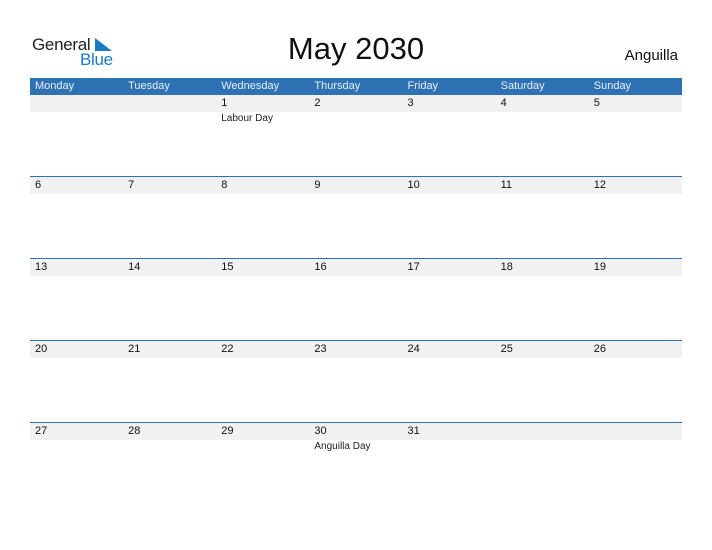  I want to click on day-number: 30, so click(320, 431).